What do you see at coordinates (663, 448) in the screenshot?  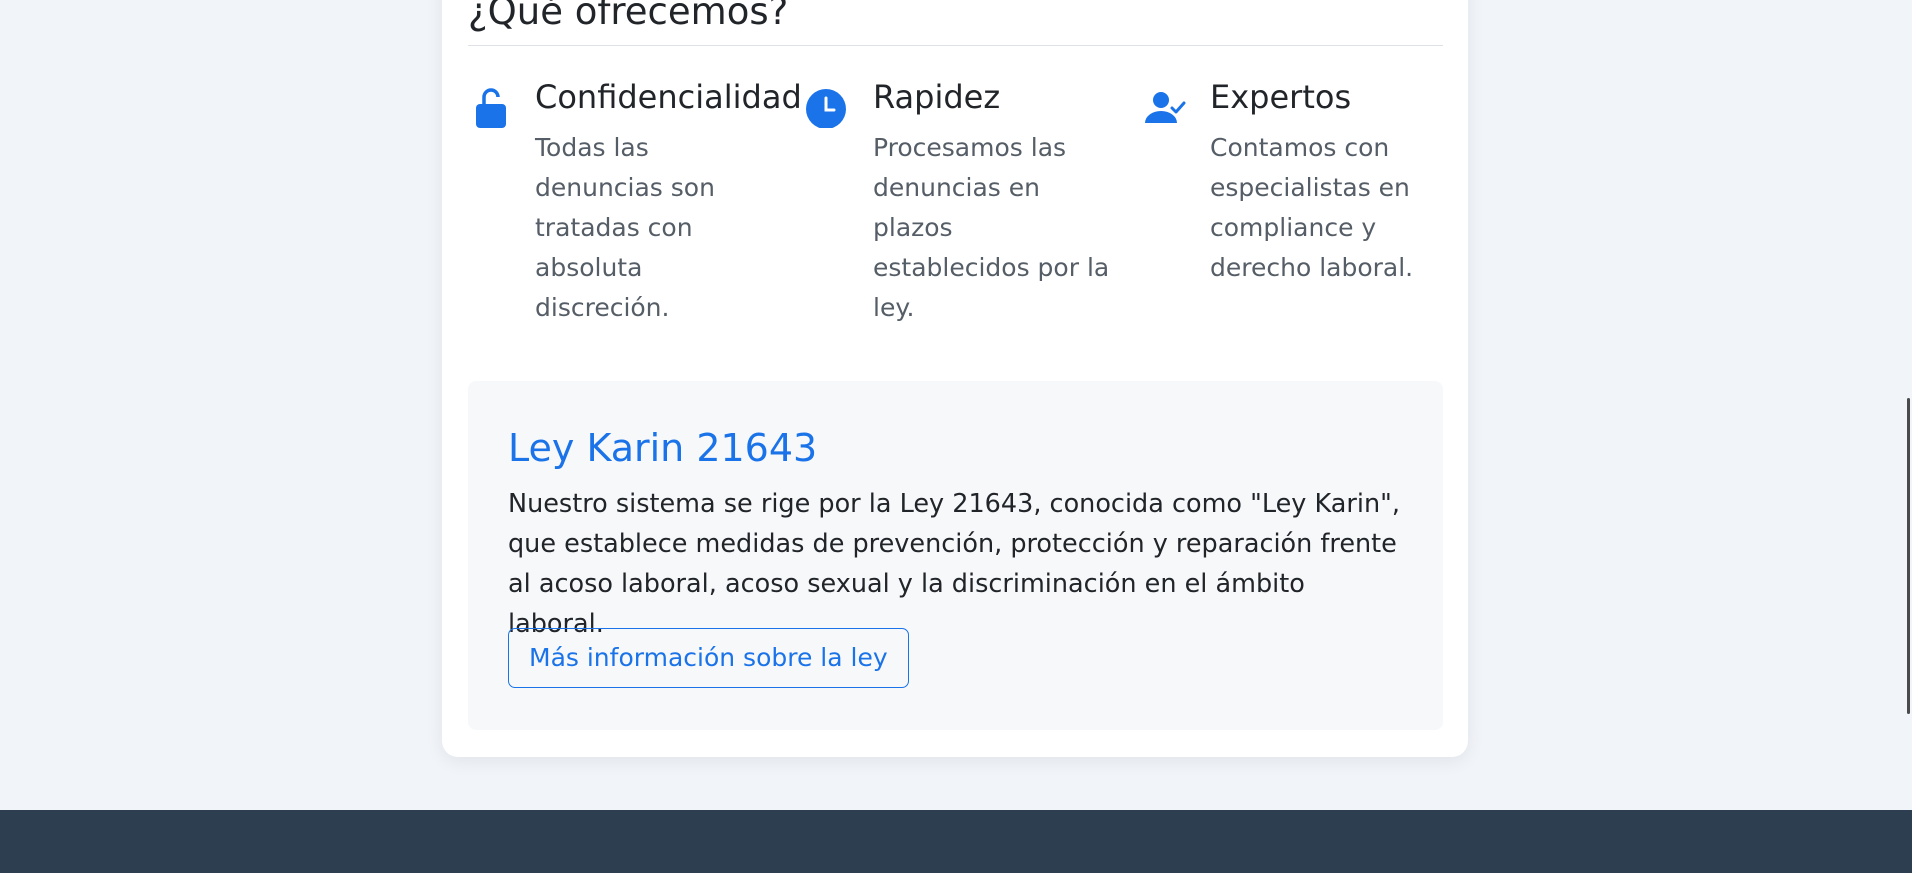 I see `law-title: Ley Karin 21643` at bounding box center [663, 448].